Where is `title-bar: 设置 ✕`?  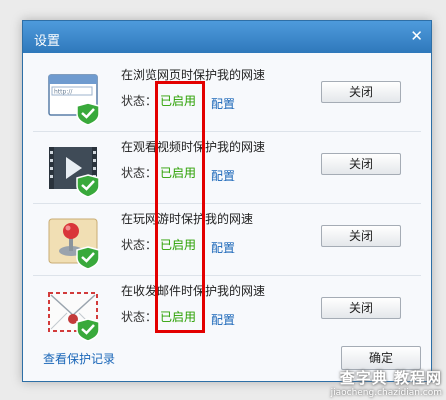
title-bar: 设置 ✕ is located at coordinates (227, 37).